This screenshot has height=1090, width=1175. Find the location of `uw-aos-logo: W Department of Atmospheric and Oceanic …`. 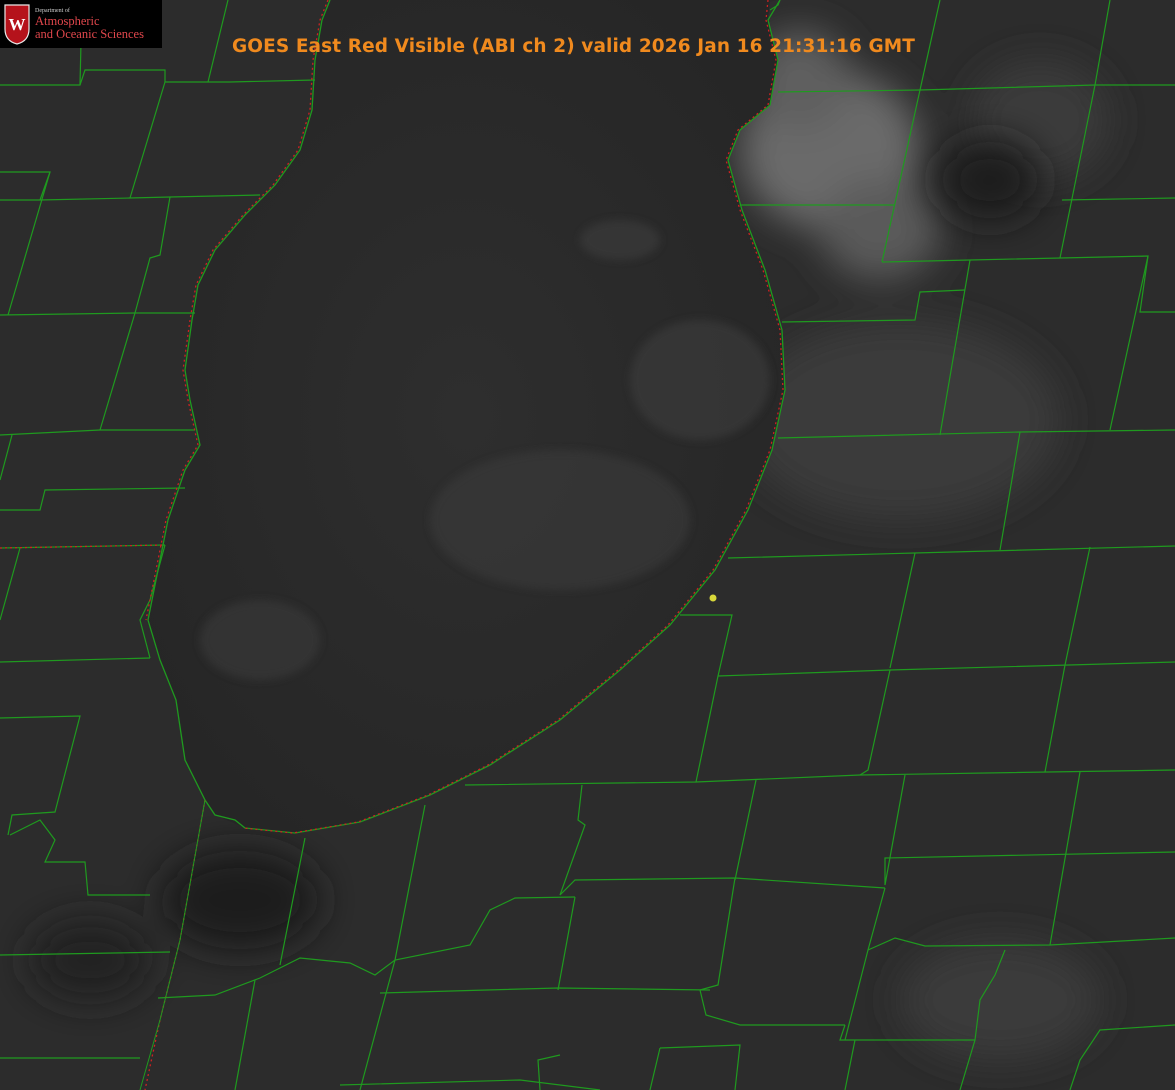

uw-aos-logo: W Department of Atmospheric and Oceanic … is located at coordinates (81, 24).